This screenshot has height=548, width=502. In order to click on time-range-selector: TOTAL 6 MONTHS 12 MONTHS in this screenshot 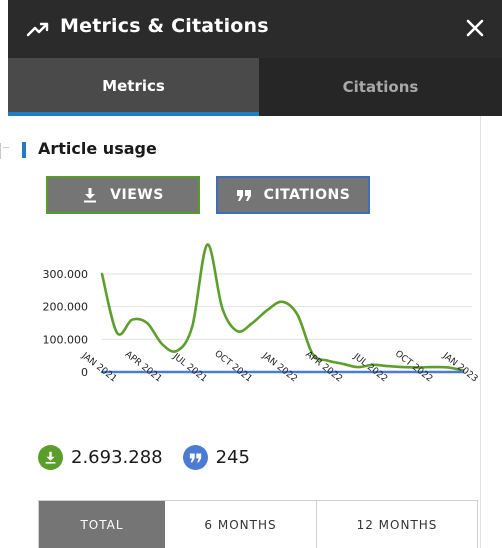, I will do `click(258, 524)`.